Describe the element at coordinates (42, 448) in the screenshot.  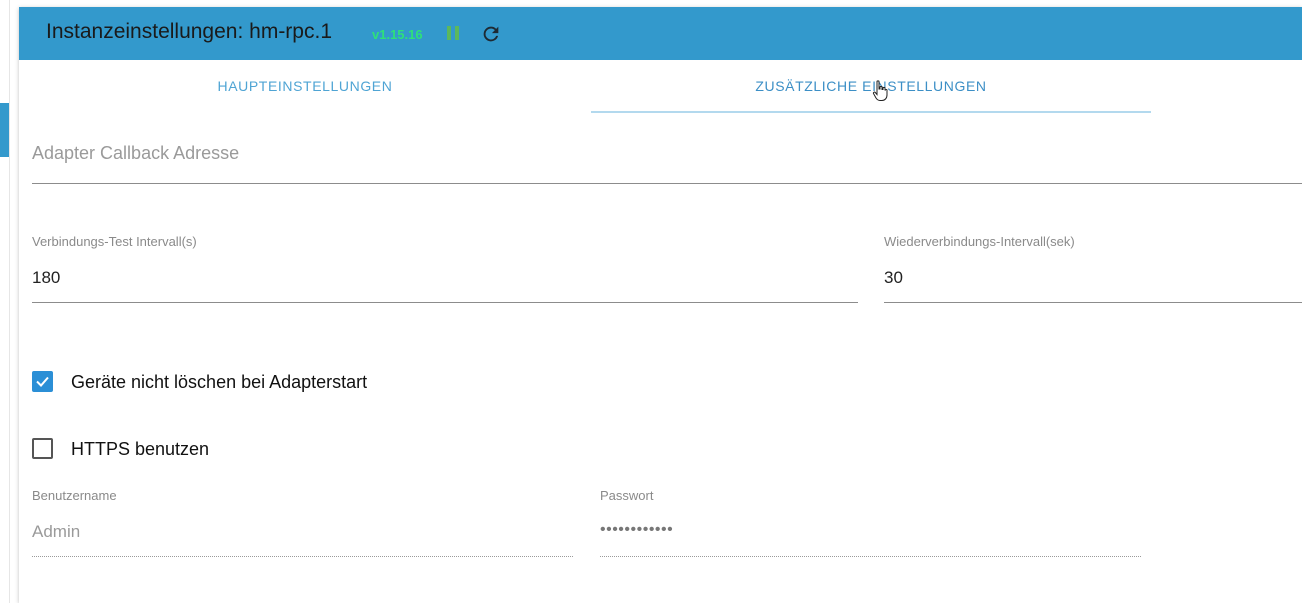
I see `use-https-checkbox` at that location.